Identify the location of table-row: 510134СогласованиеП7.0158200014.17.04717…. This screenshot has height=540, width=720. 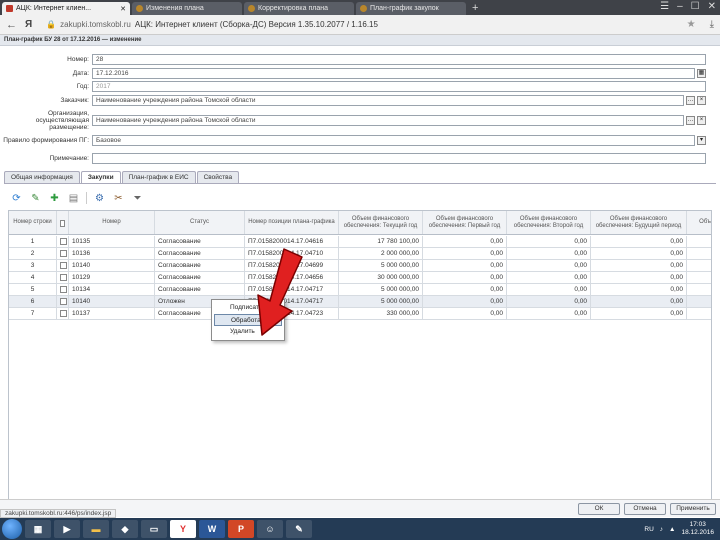
(360, 290).